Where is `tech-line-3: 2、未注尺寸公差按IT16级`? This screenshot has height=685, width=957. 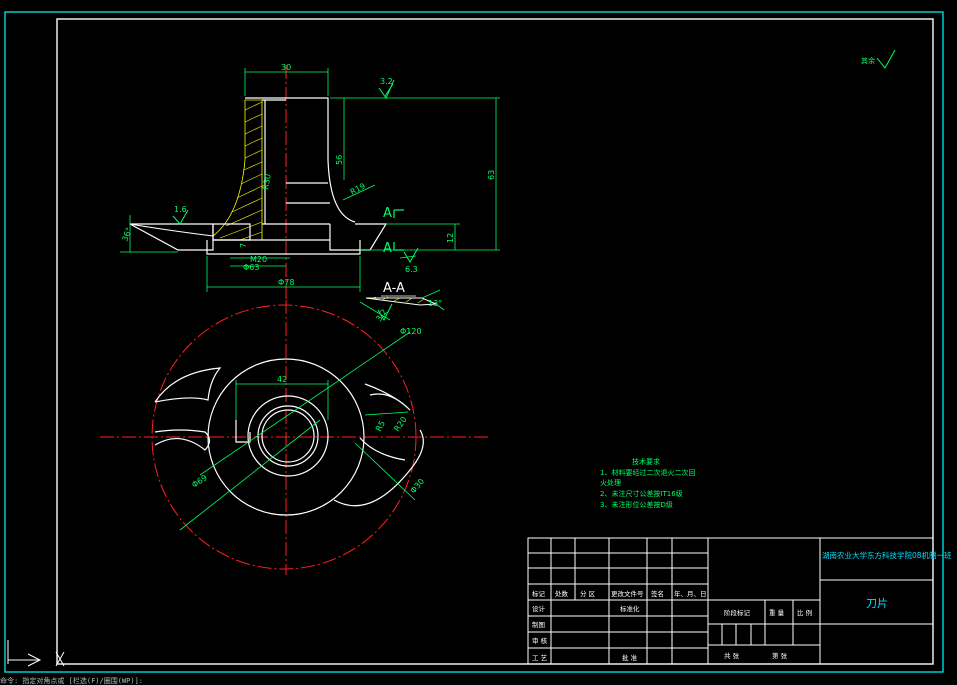
tech-line-3: 2、未注尺寸公差按IT16级 is located at coordinates (641, 493).